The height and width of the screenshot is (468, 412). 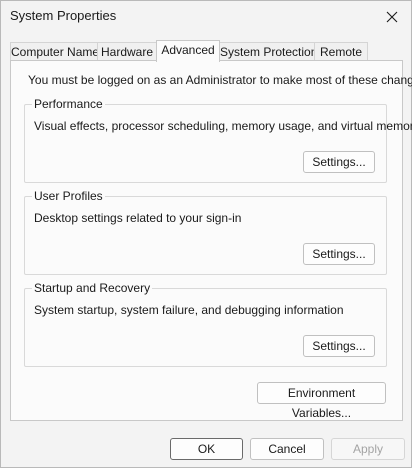 I want to click on tab-remote: Remote, so click(x=341, y=51).